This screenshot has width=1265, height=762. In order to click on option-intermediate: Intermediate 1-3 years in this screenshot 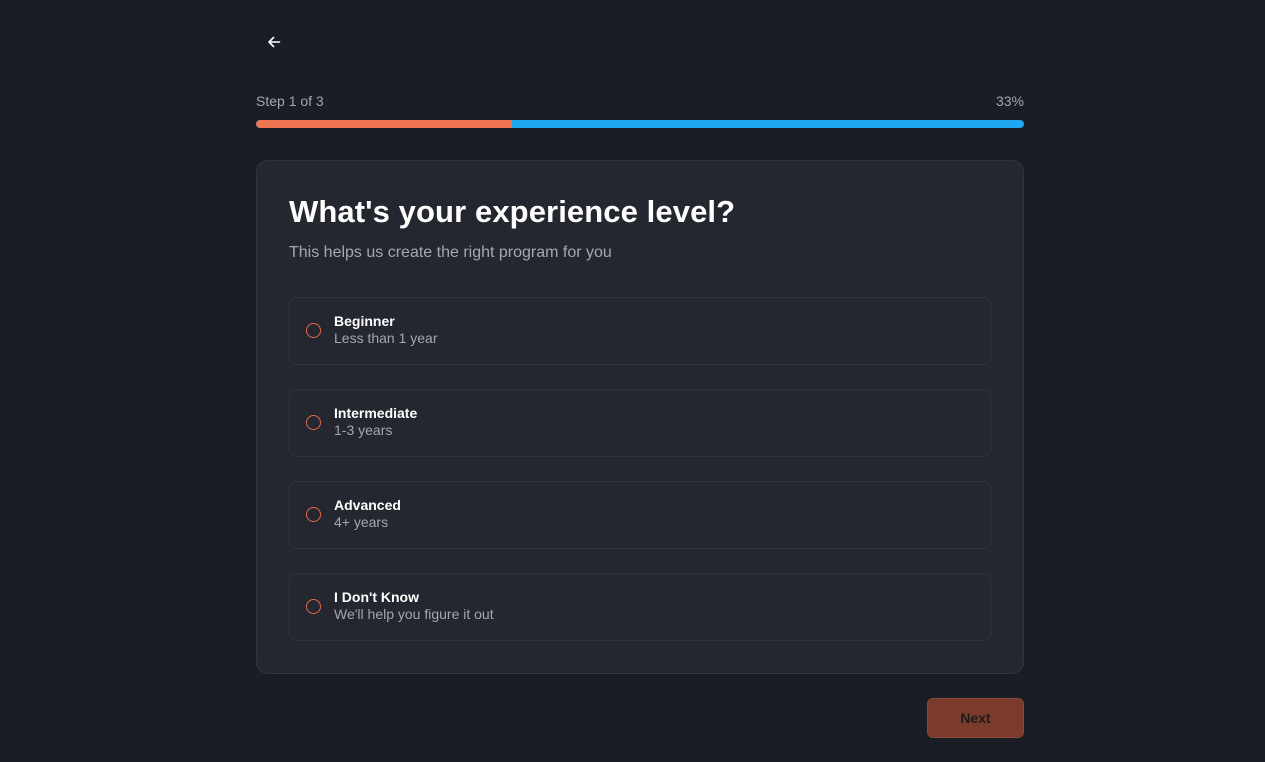, I will do `click(640, 423)`.